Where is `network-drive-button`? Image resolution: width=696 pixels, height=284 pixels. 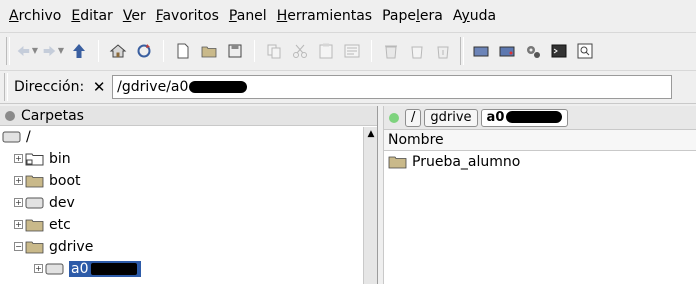 network-drive-button is located at coordinates (507, 51).